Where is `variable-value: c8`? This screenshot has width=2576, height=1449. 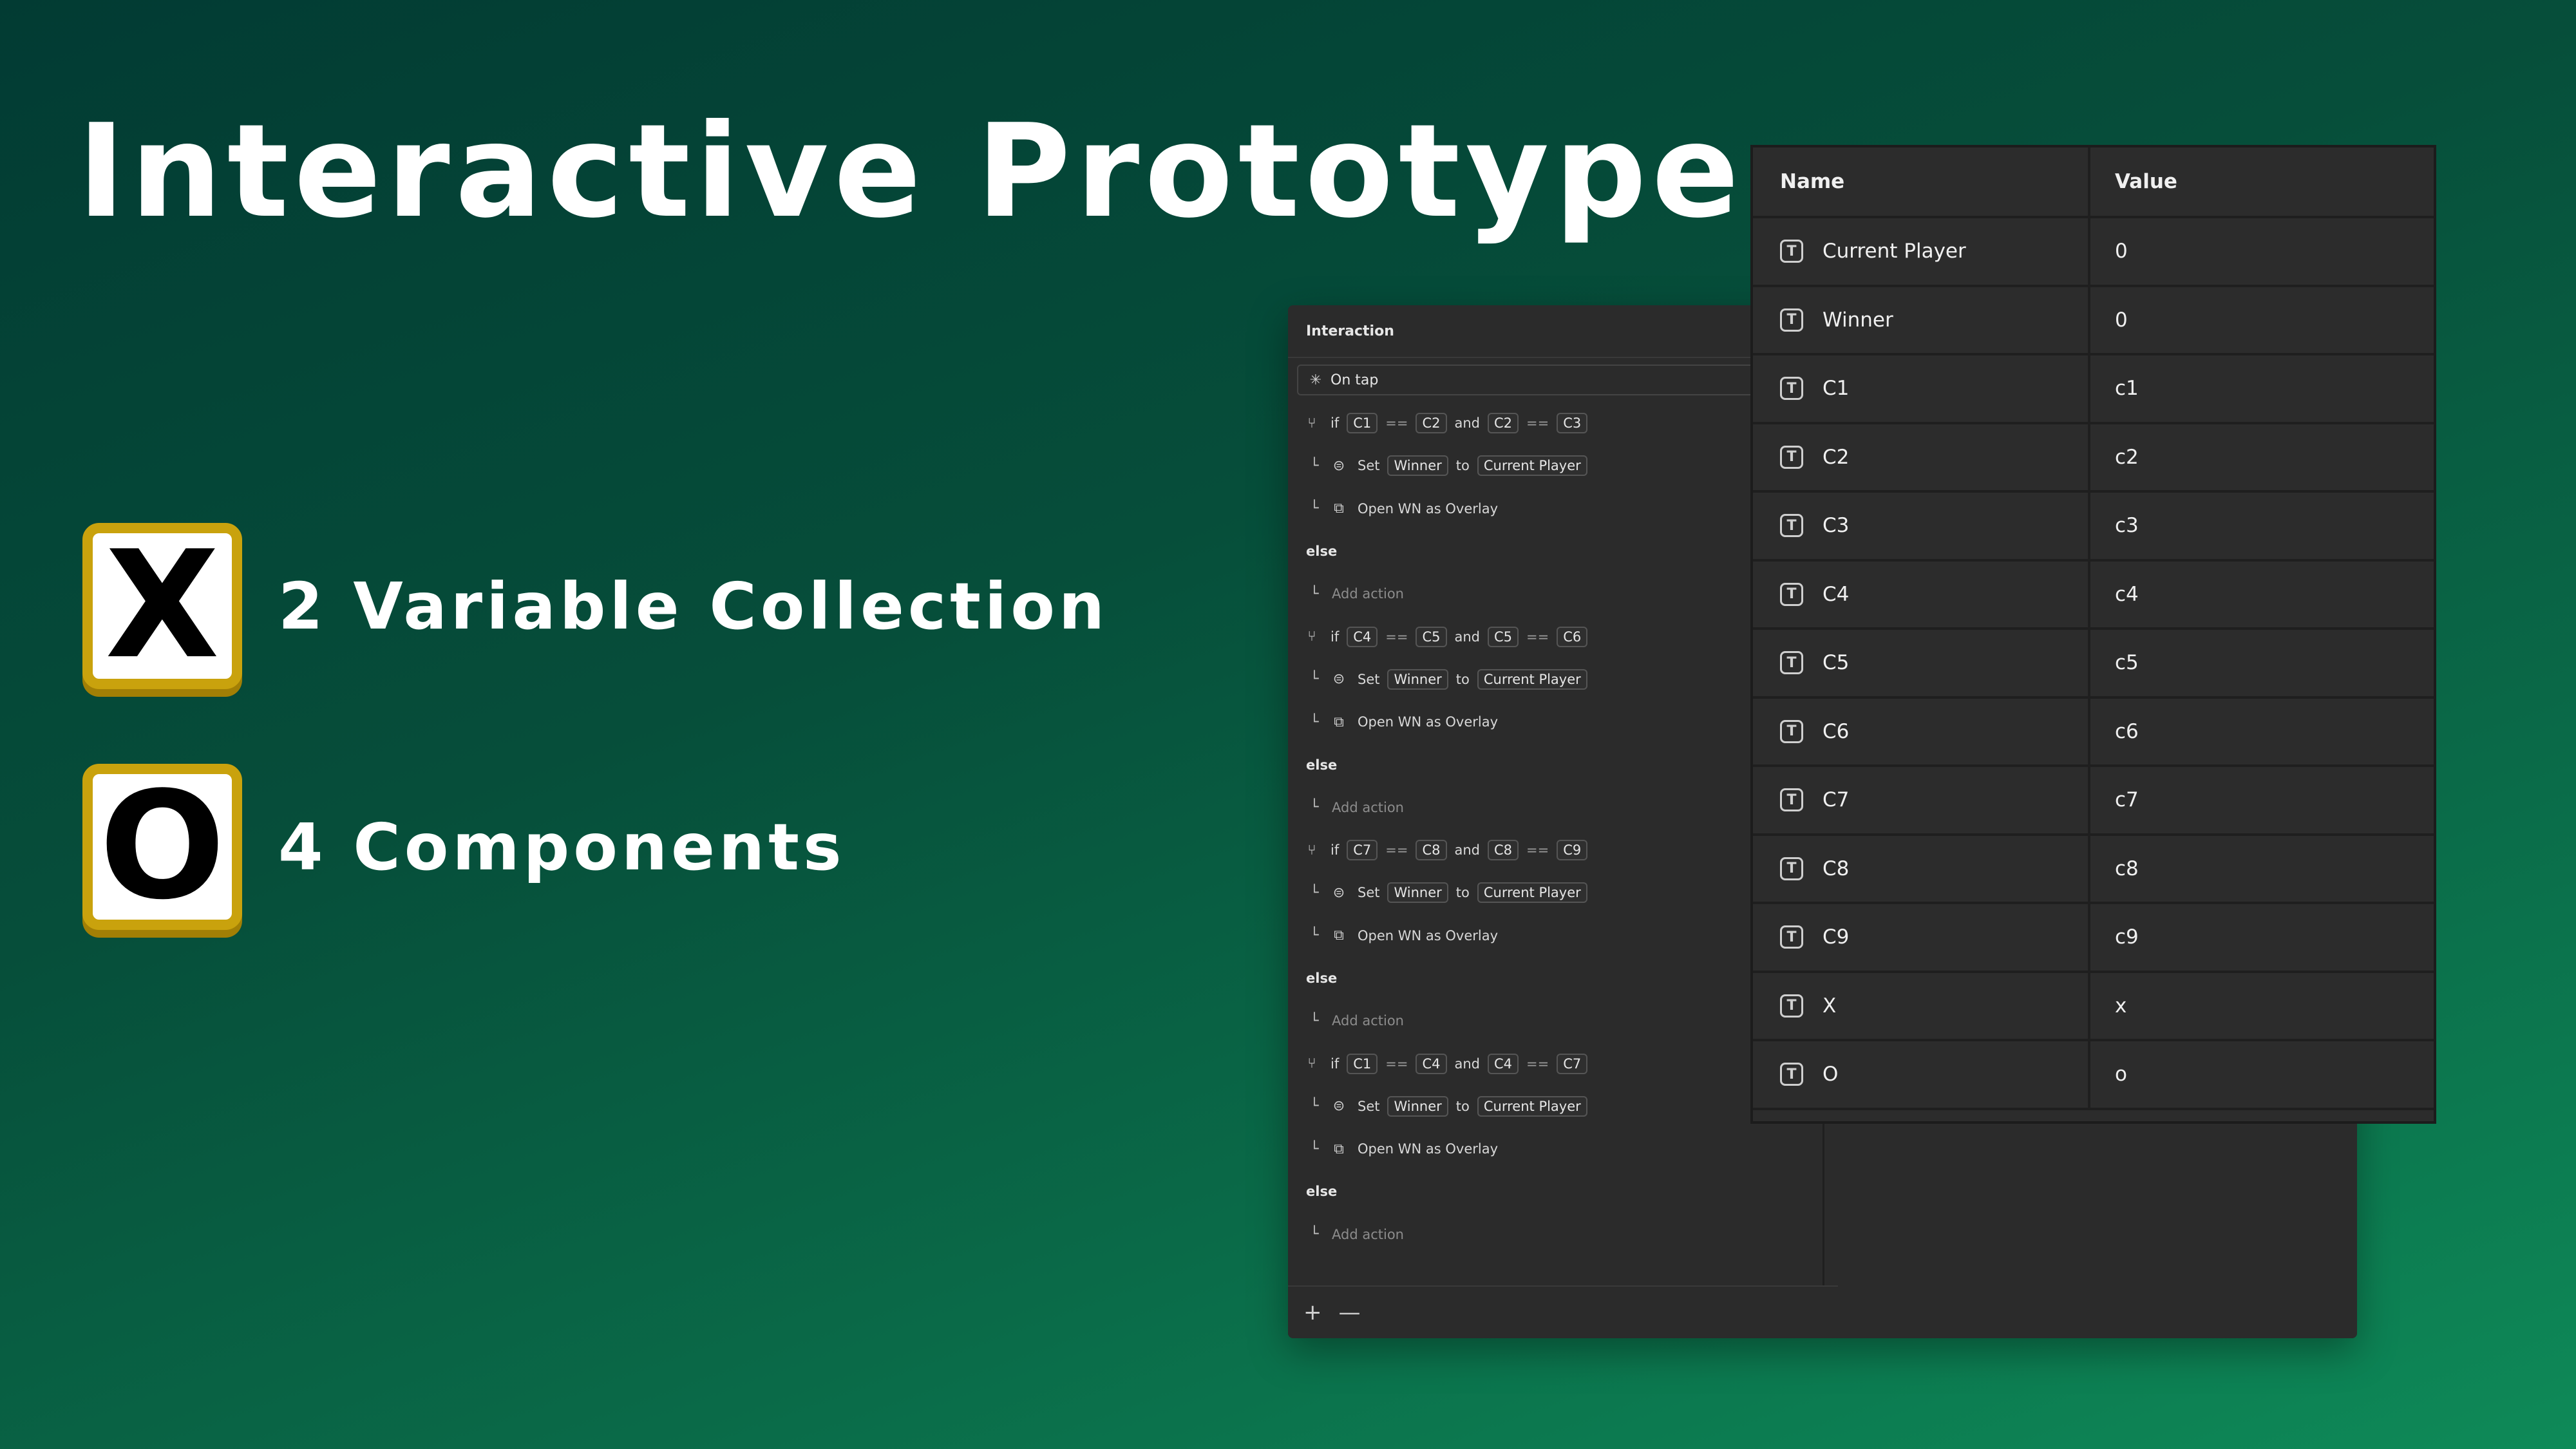
variable-value: c8 is located at coordinates (2262, 869).